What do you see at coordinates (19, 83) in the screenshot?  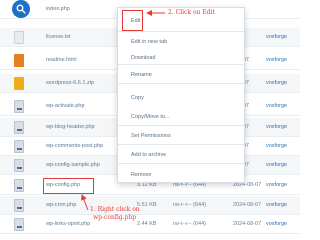 I see `zip-file-icon` at bounding box center [19, 83].